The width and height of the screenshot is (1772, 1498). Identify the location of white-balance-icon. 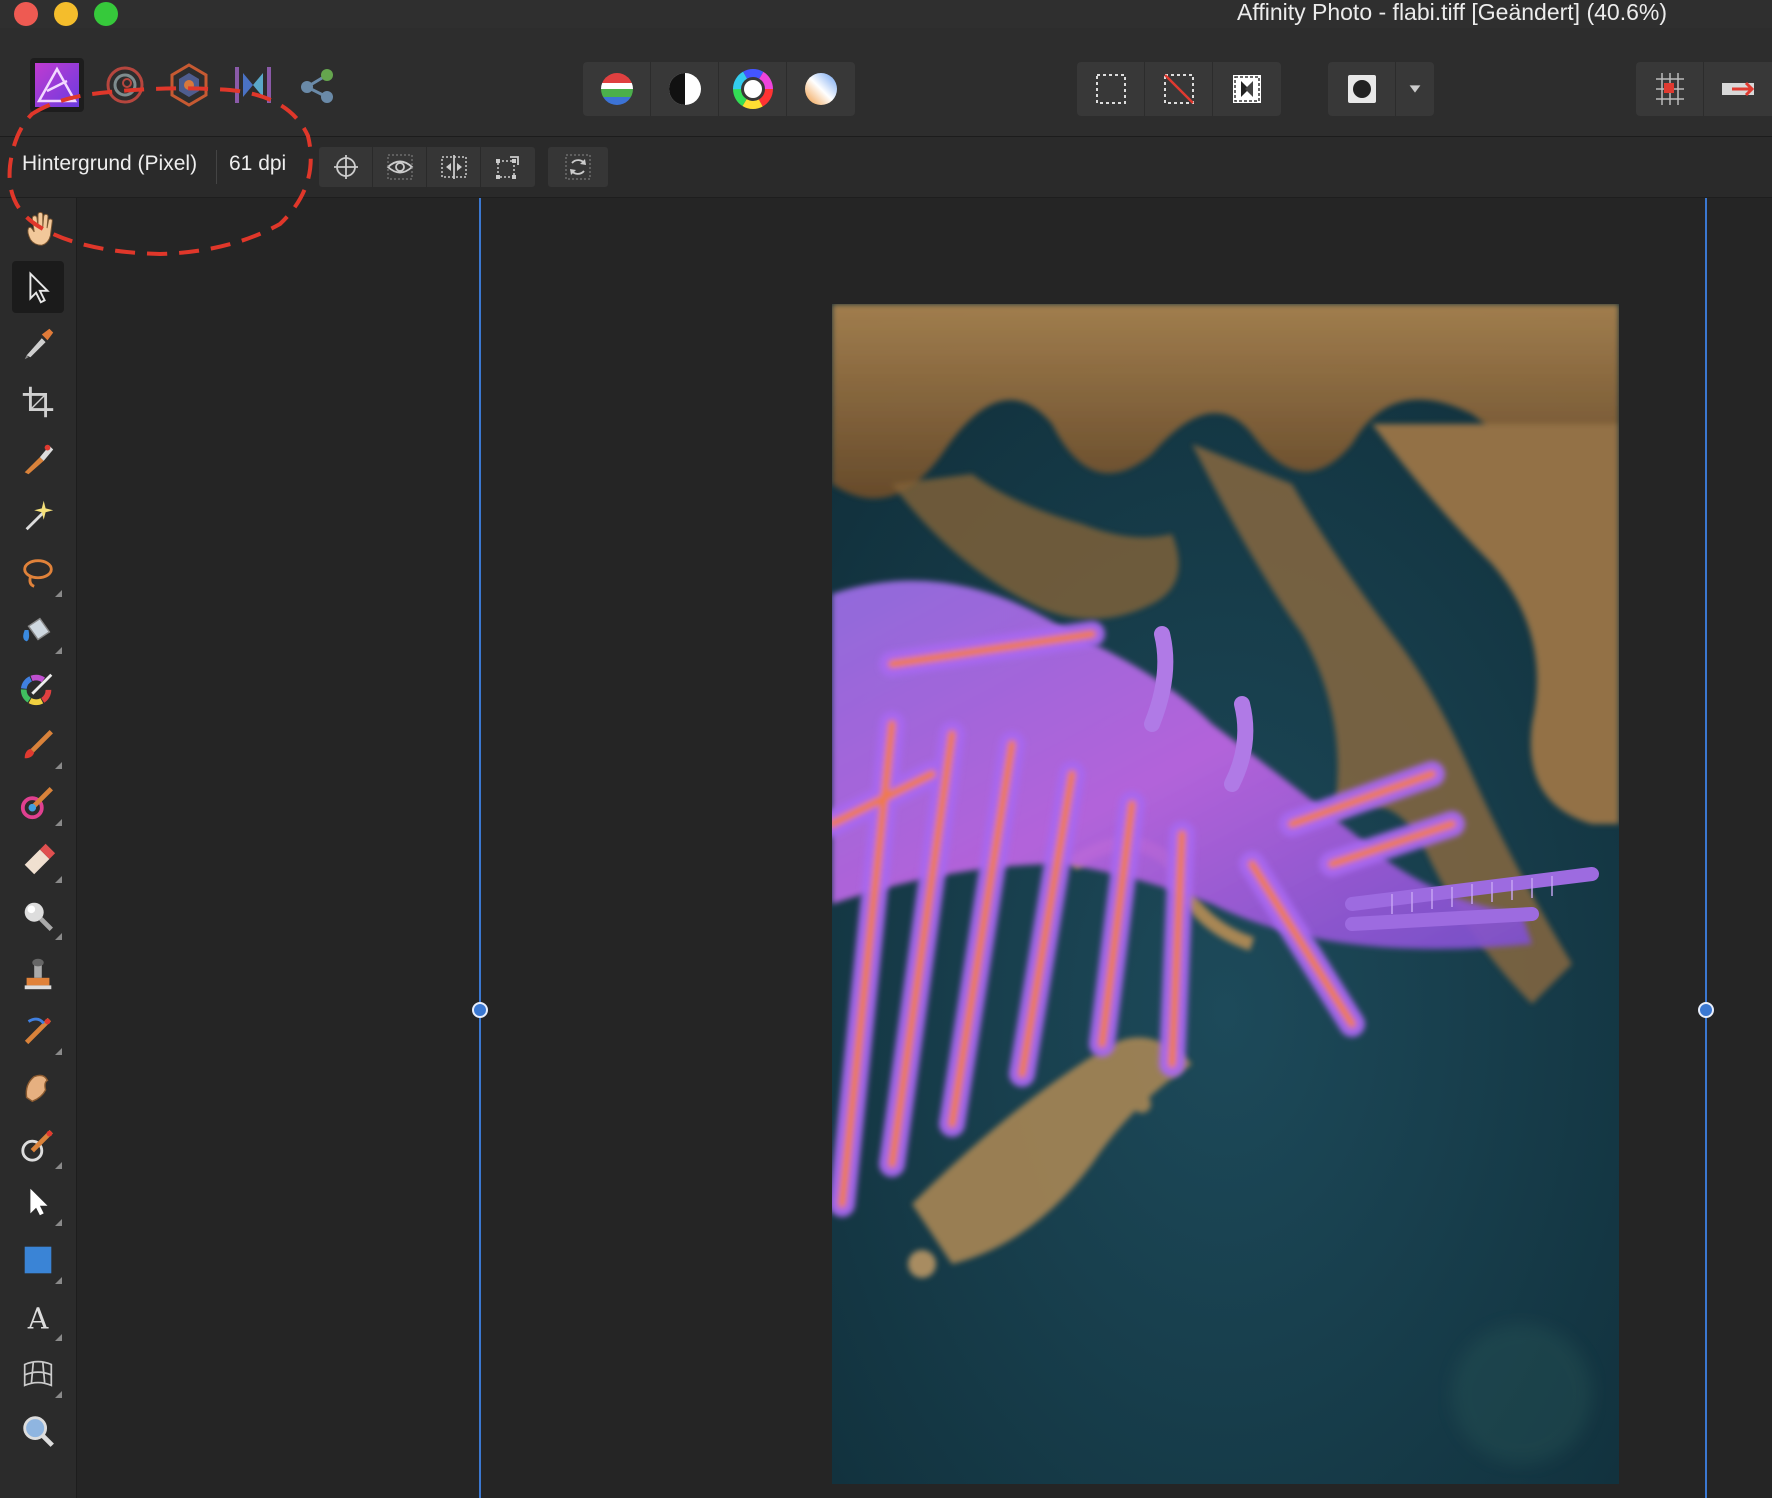
(821, 89).